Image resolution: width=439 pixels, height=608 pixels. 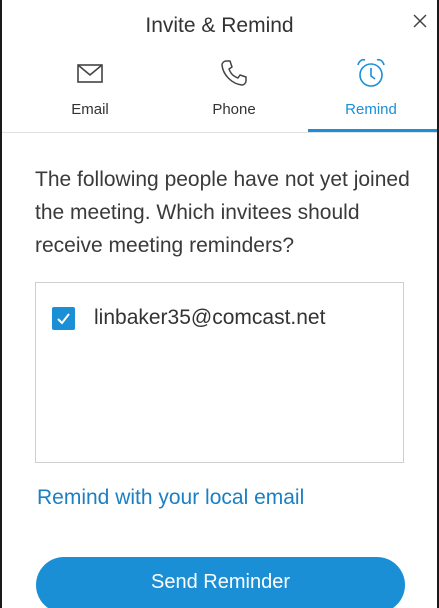 What do you see at coordinates (90, 92) in the screenshot?
I see `tab-email: Email` at bounding box center [90, 92].